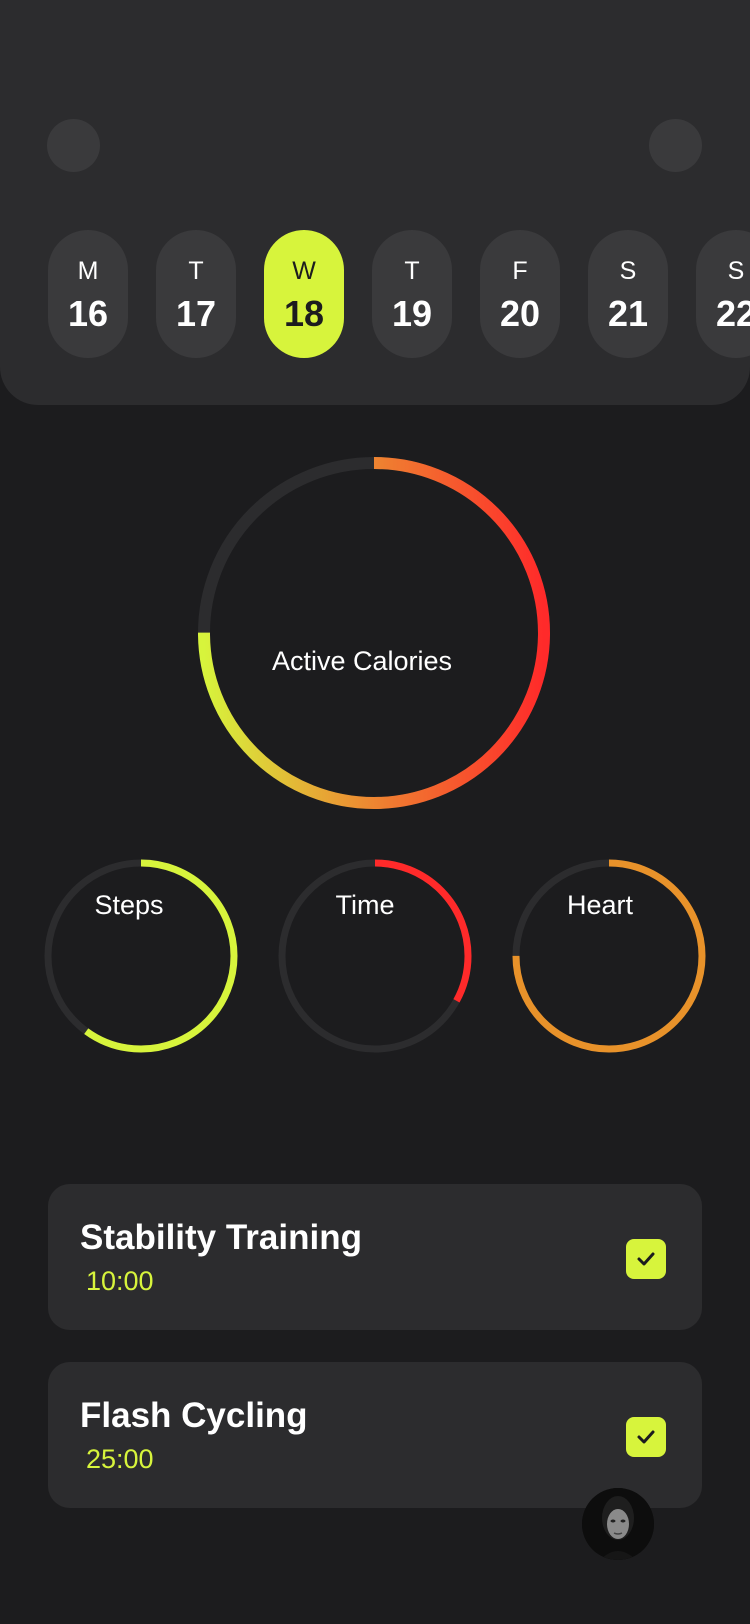 This screenshot has height=1624, width=750. What do you see at coordinates (194, 1415) in the screenshot?
I see `workout-title: Flash Cycling` at bounding box center [194, 1415].